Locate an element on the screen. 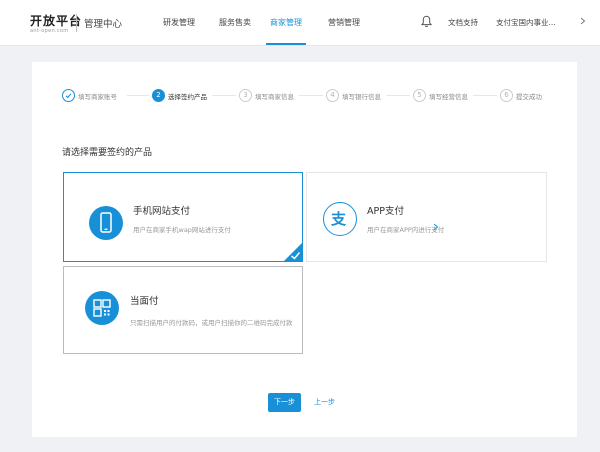 This screenshot has height=452, width=600. svg-text: 支 is located at coordinates (338, 219).